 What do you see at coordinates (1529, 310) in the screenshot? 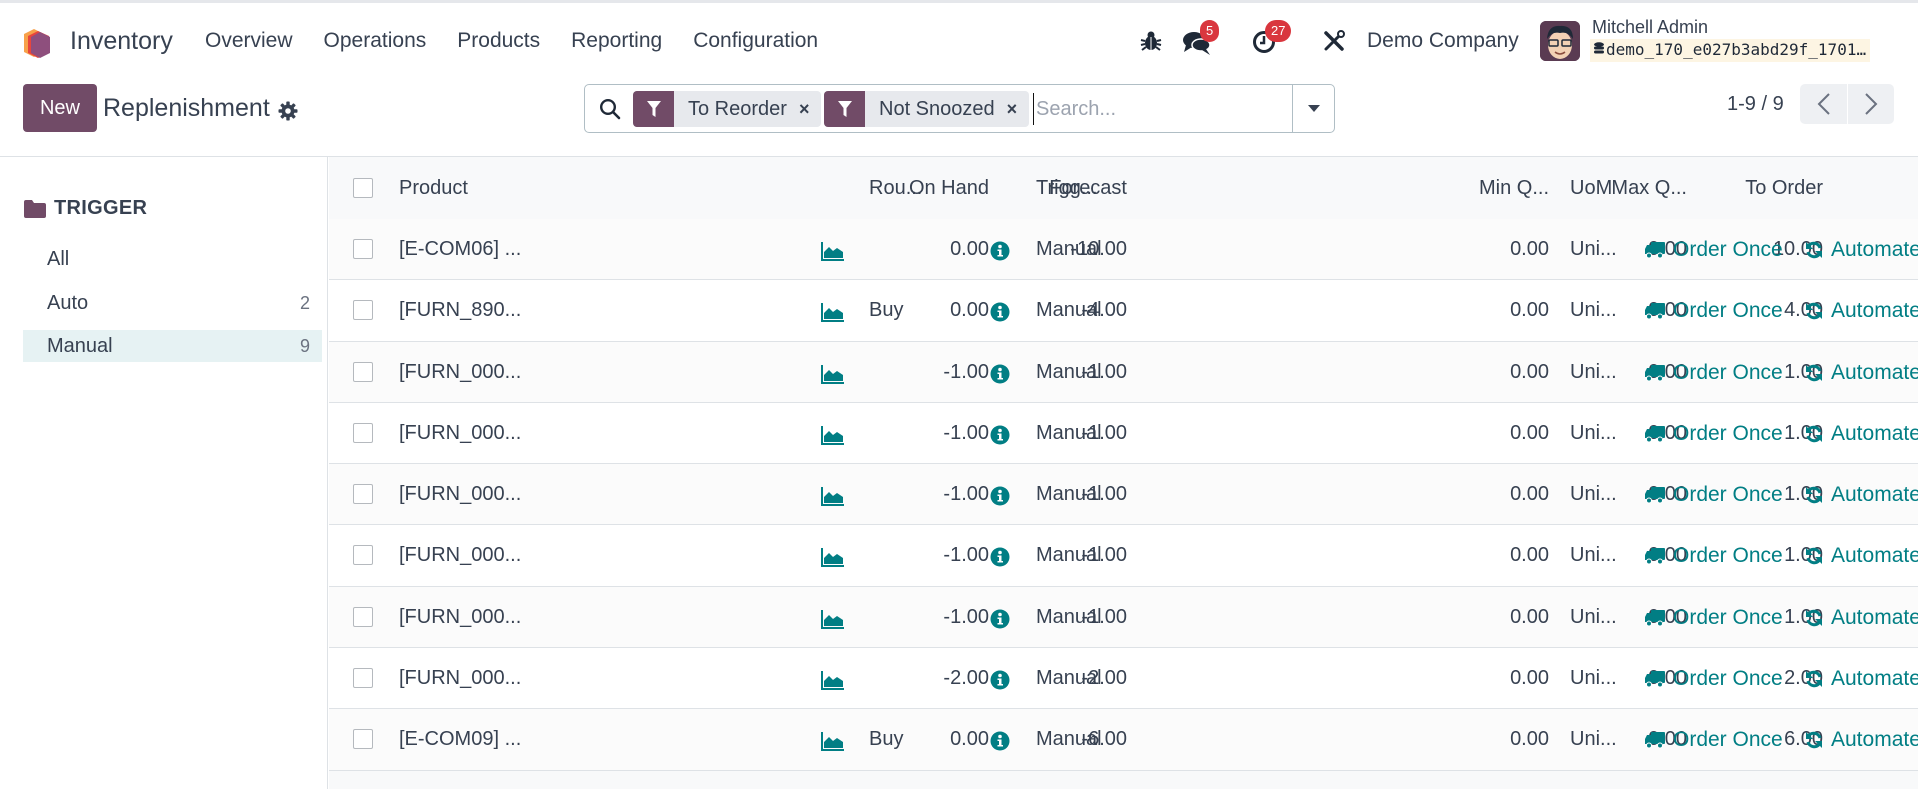
I see `min-qty-cell: 0.00` at bounding box center [1529, 310].